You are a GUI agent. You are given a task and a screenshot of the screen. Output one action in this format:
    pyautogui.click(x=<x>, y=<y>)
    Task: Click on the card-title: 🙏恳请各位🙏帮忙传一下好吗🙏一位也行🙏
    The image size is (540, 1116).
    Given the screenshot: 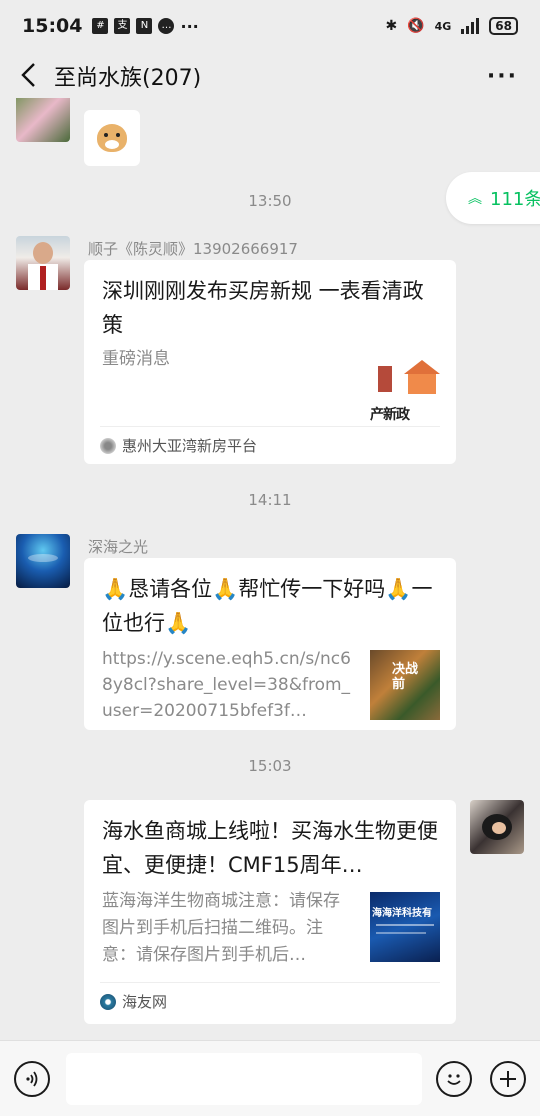 What is the action you would take?
    pyautogui.click(x=267, y=606)
    